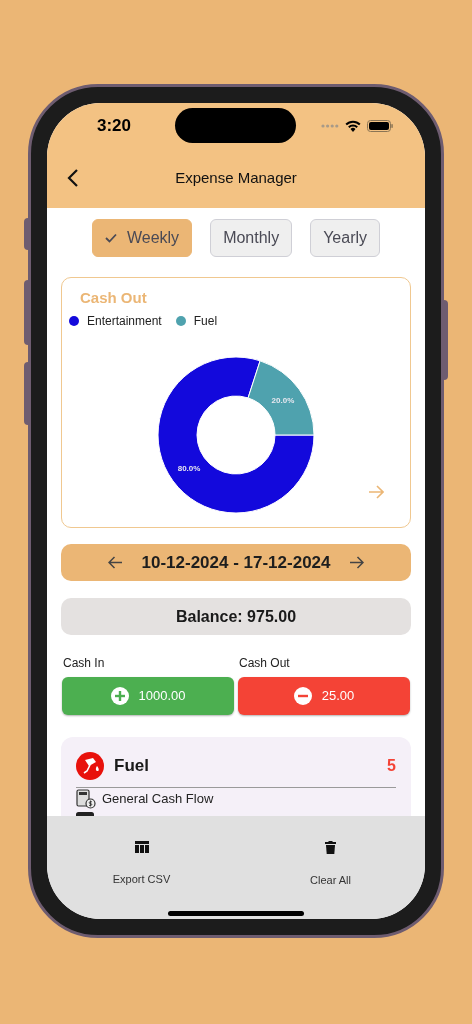 This screenshot has width=472, height=1024. Describe the element at coordinates (114, 125) in the screenshot. I see `status-time: 3:20` at that location.